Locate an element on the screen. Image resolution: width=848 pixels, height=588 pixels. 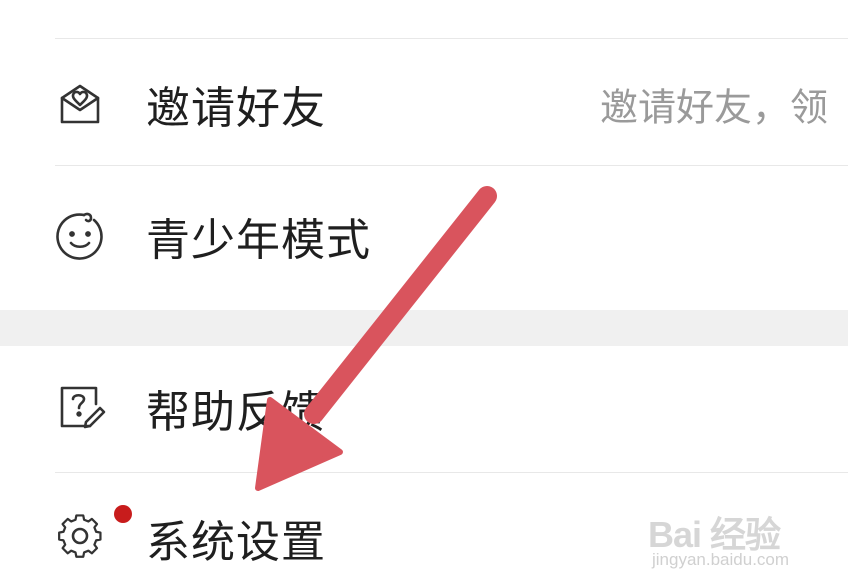
menu-item-label: 青少年模式 is located at coordinates (258, 240).